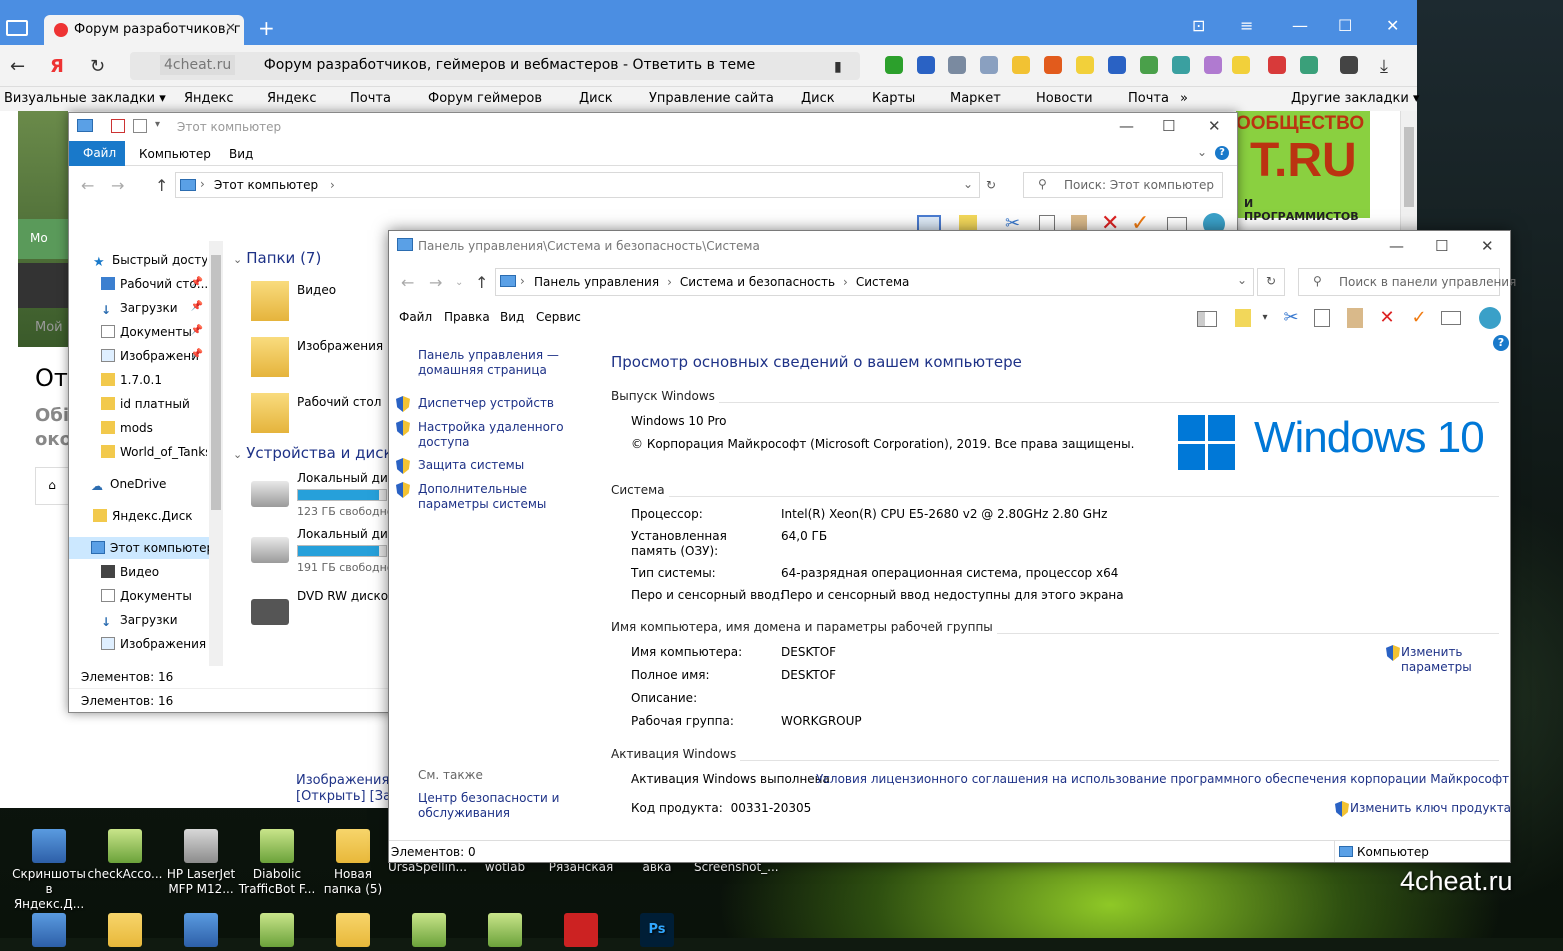 Image resolution: width=1563 pixels, height=951 pixels. Describe the element at coordinates (138, 516) in the screenshot. I see `nav-item: Яндекс.Диск` at that location.